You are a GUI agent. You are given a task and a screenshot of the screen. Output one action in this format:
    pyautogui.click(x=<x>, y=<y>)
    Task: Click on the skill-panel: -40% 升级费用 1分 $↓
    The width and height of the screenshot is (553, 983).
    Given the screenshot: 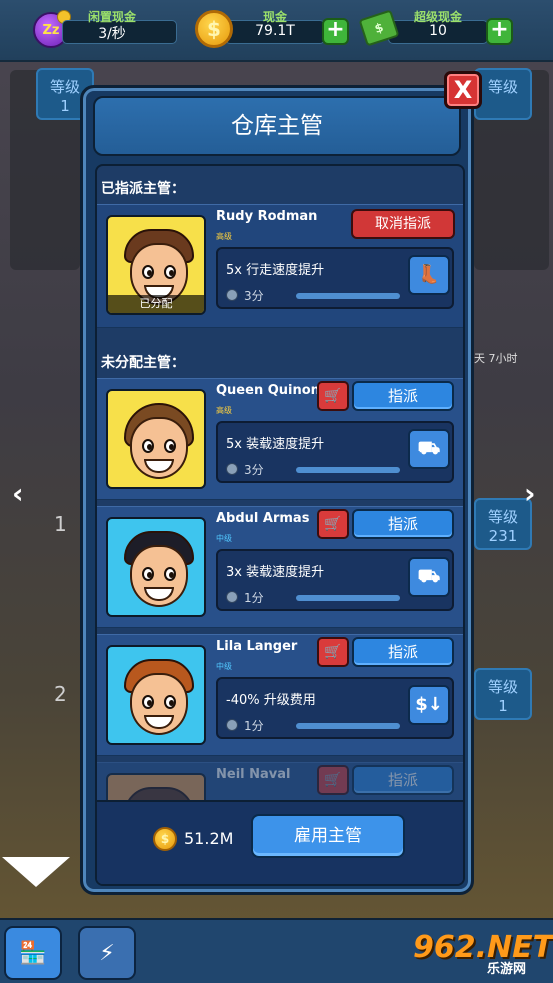 What is the action you would take?
    pyautogui.click(x=335, y=708)
    